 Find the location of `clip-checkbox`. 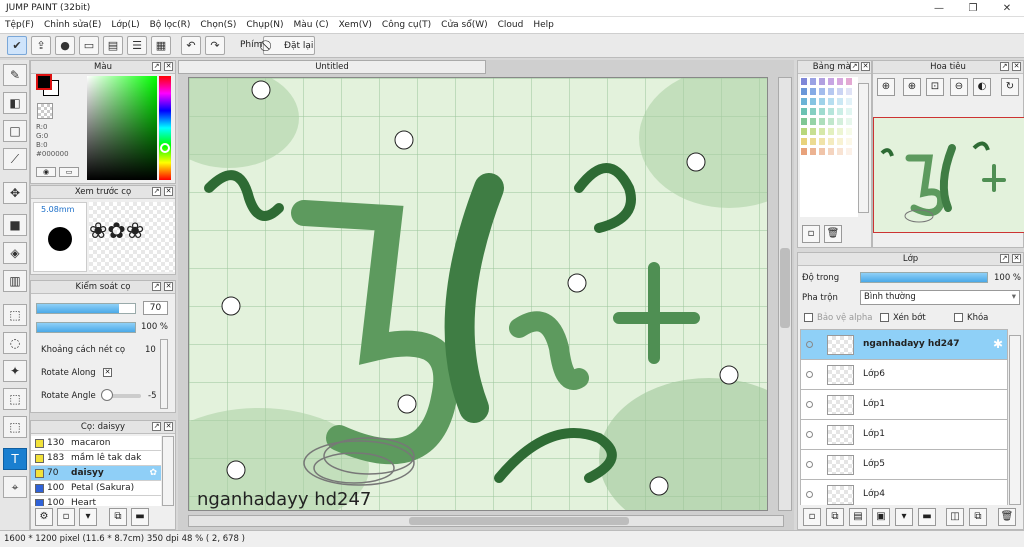

clip-checkbox is located at coordinates (884, 317).